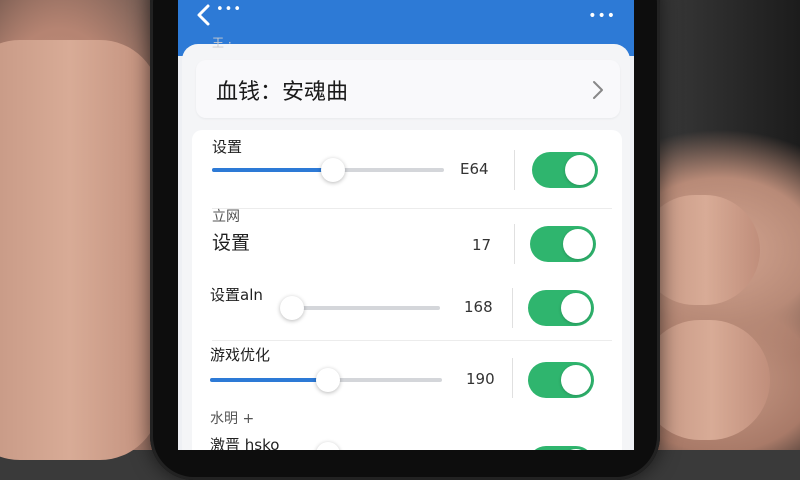 This screenshot has width=800, height=480. What do you see at coordinates (482, 245) in the screenshot?
I see `setting-value: 17` at bounding box center [482, 245].